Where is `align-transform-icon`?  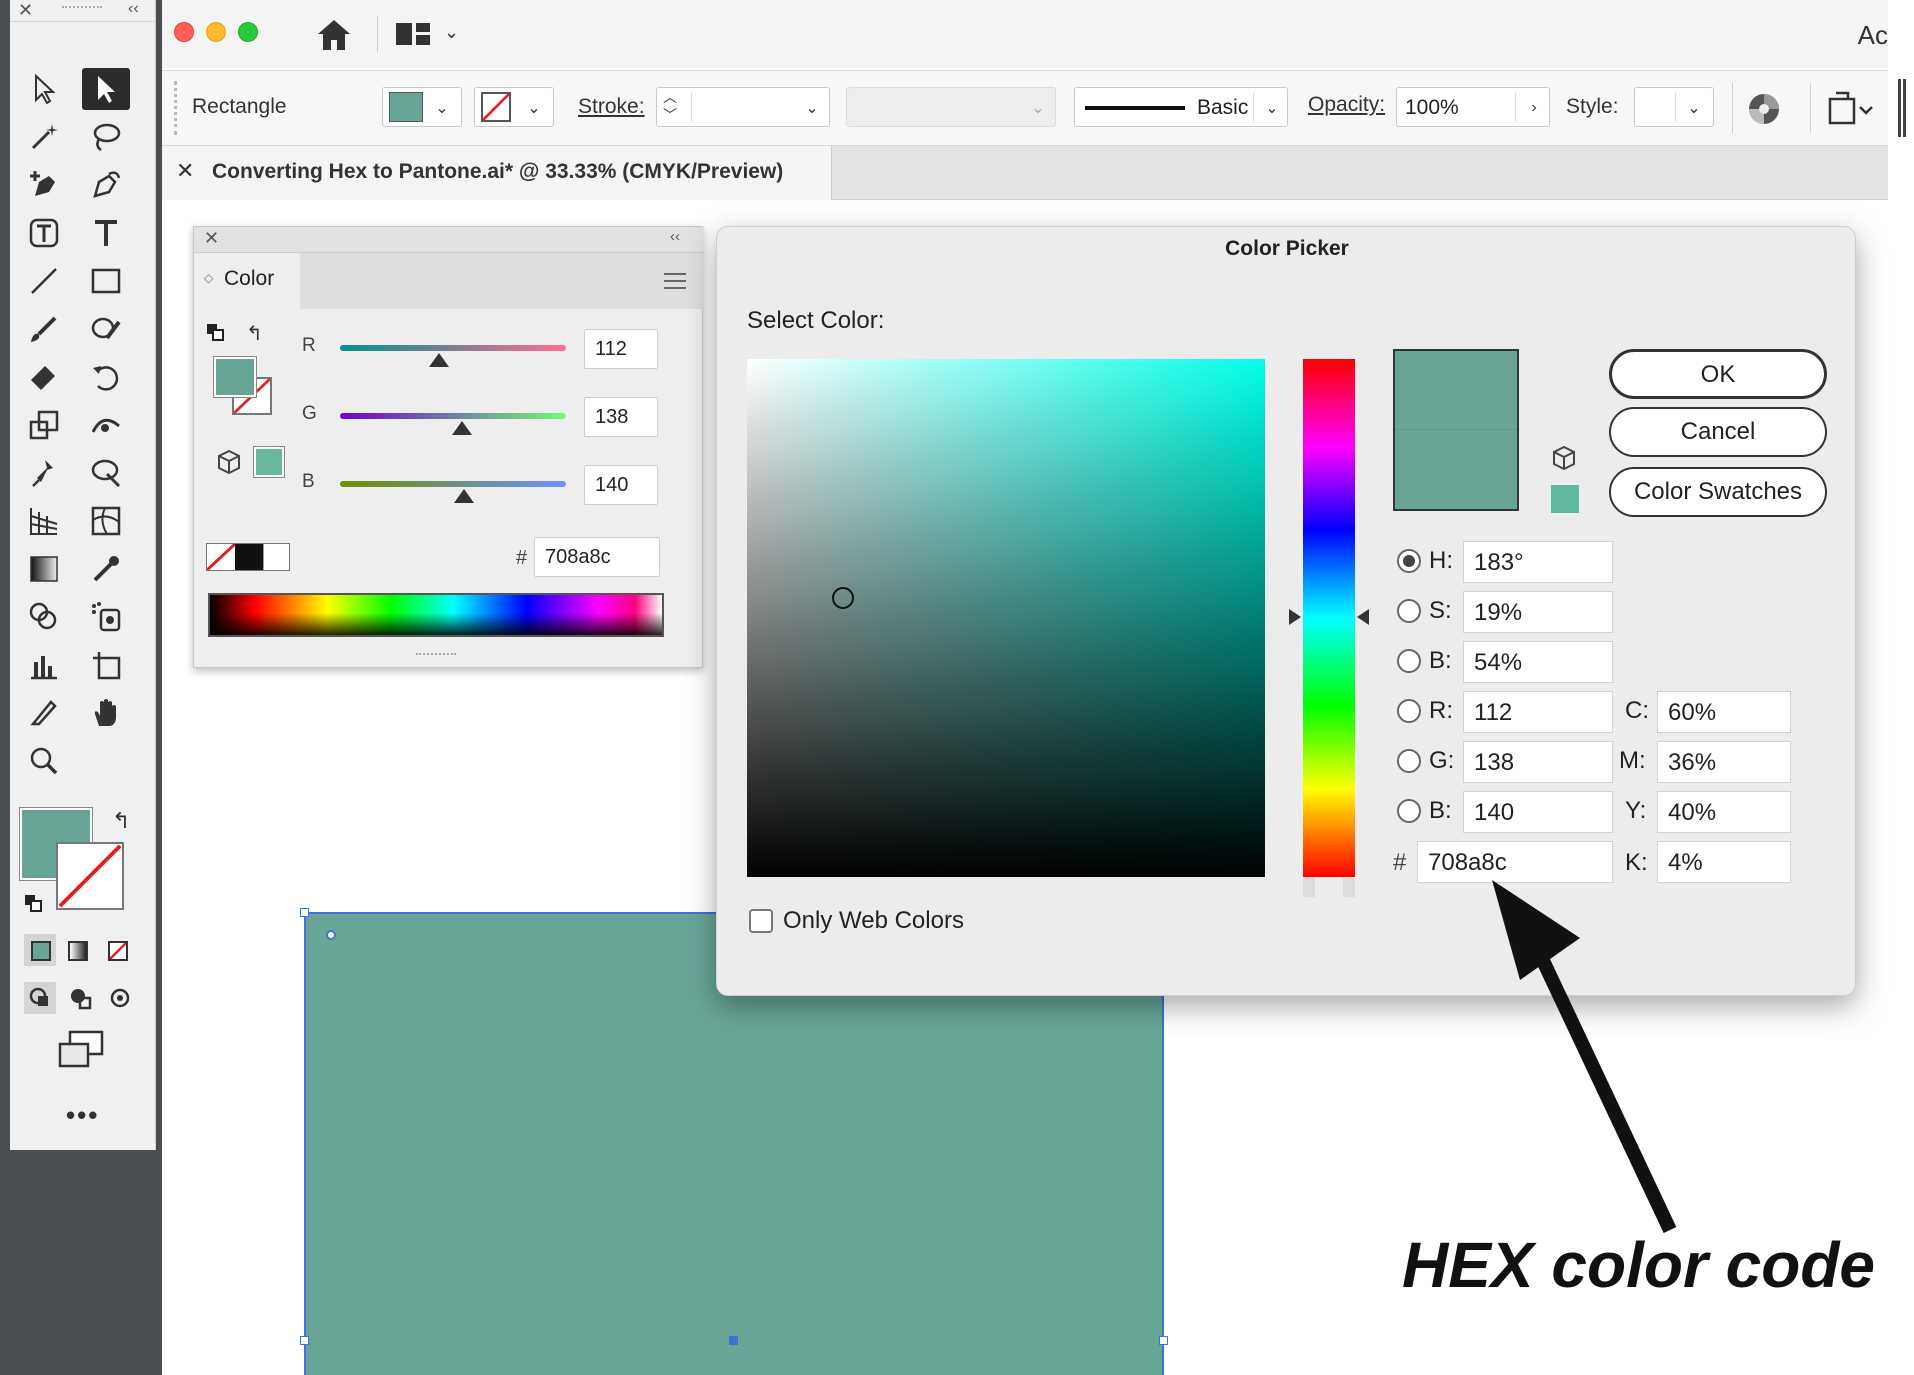 align-transform-icon is located at coordinates (1852, 109).